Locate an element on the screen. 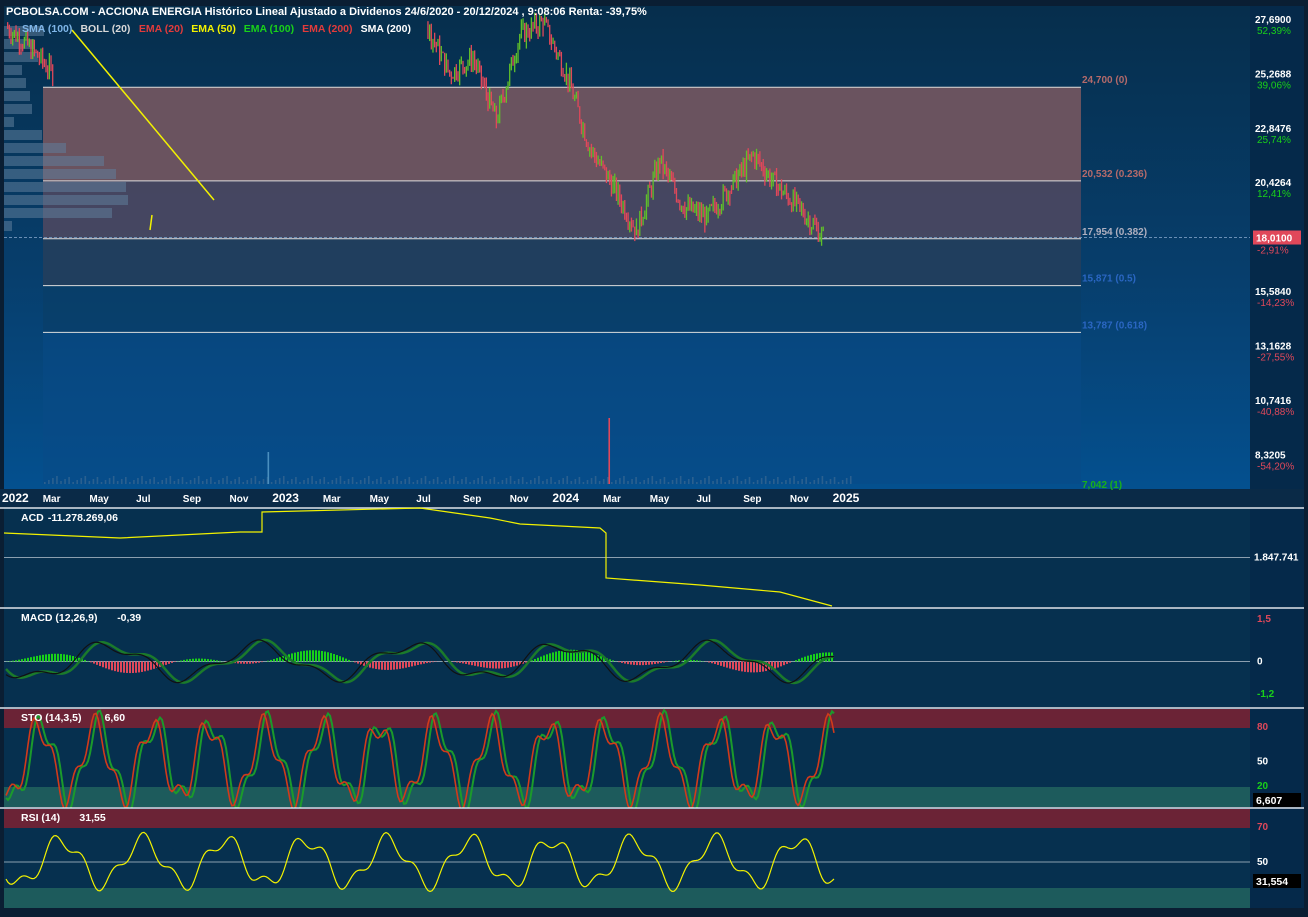 This screenshot has width=1308, height=917. indicator-legend-item: SMA (100) is located at coordinates (47, 29).